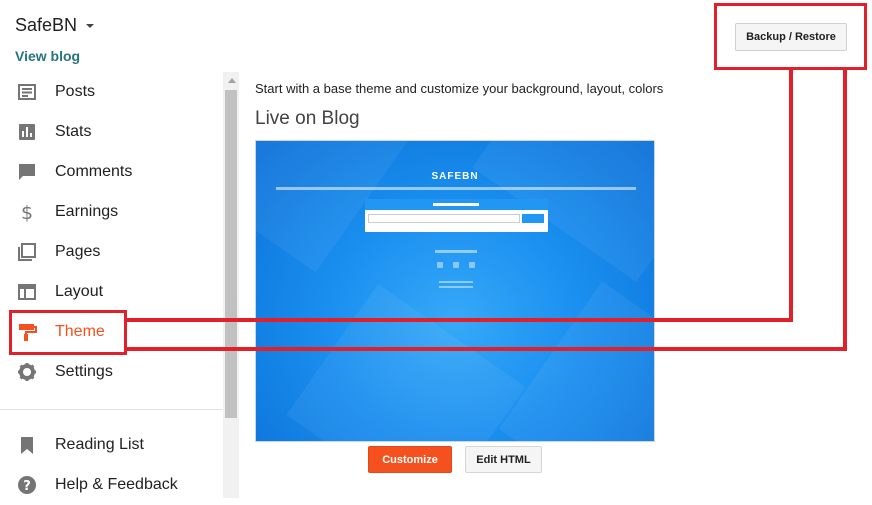  I want to click on customize-button: Customize, so click(410, 459).